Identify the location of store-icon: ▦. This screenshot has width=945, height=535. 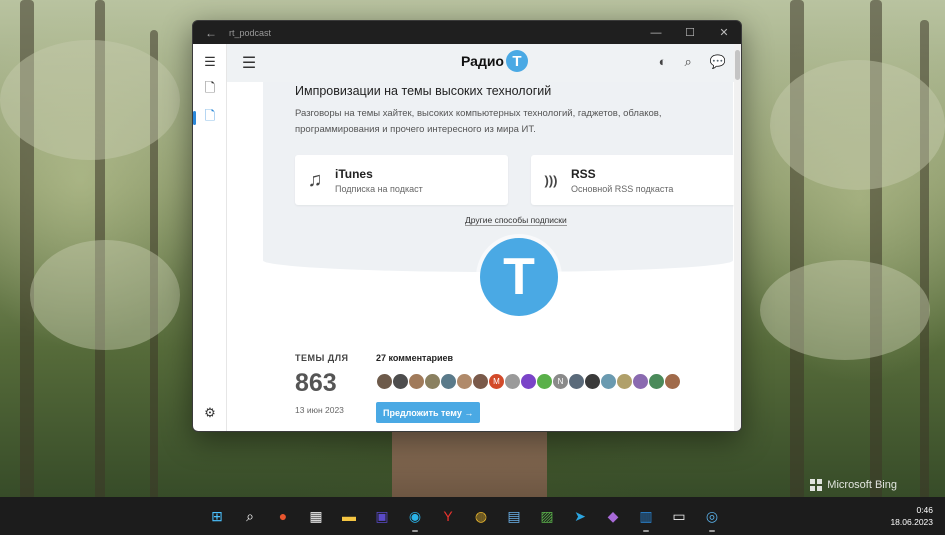
(316, 516).